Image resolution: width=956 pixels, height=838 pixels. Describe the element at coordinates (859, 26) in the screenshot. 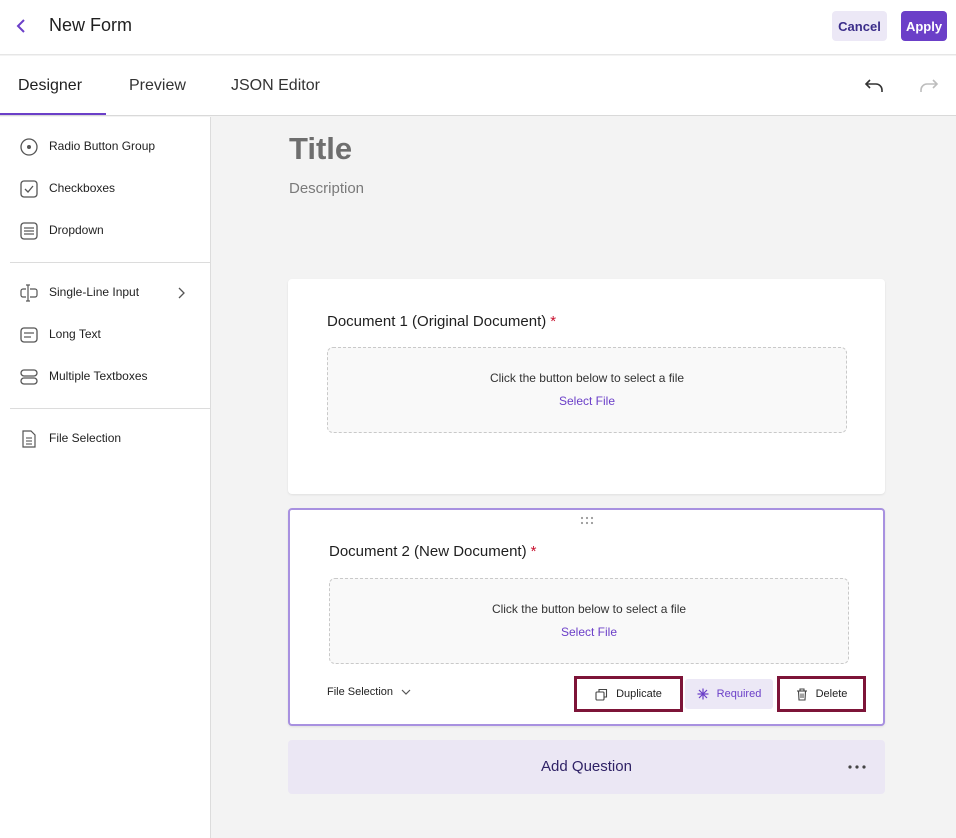

I see `cancel-button: Cancel` at that location.